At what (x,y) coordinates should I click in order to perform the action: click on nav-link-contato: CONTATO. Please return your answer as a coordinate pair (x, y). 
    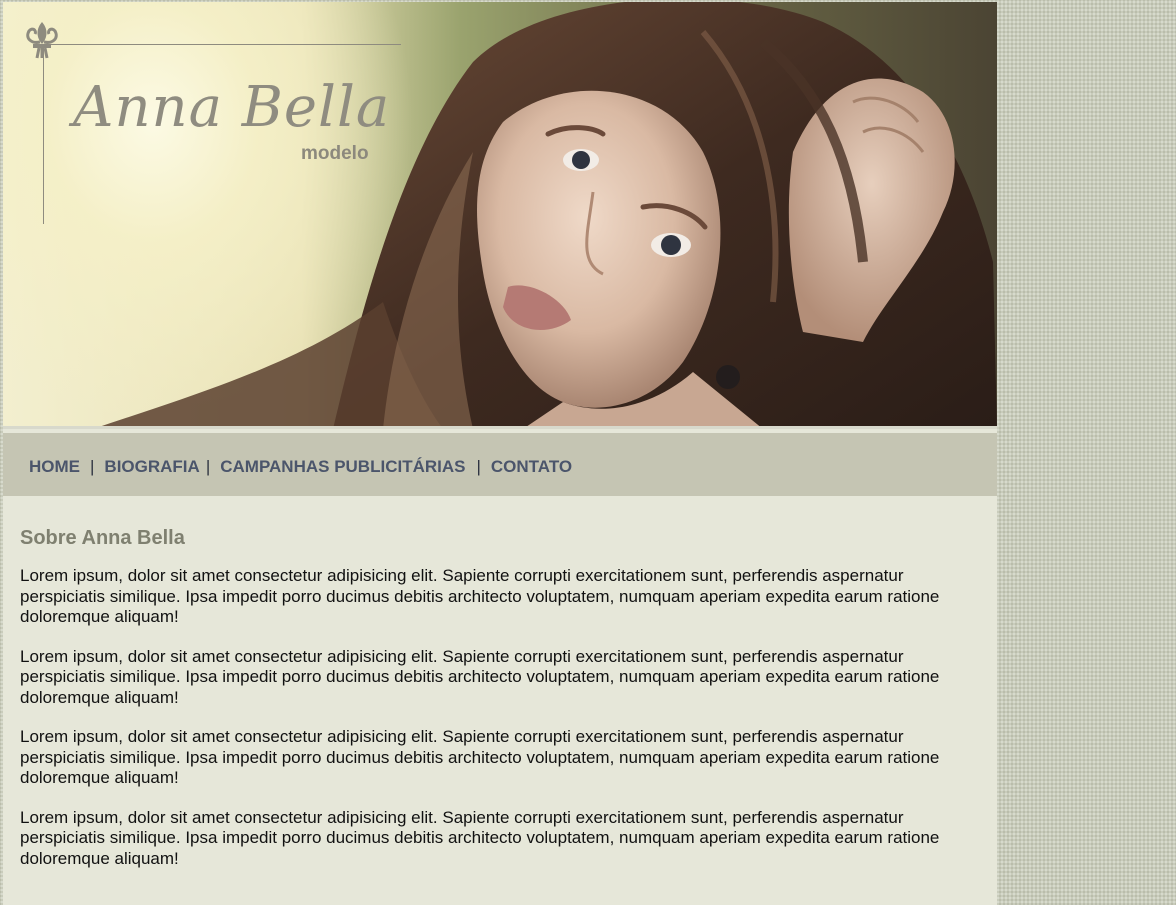
    Looking at the image, I should click on (531, 466).